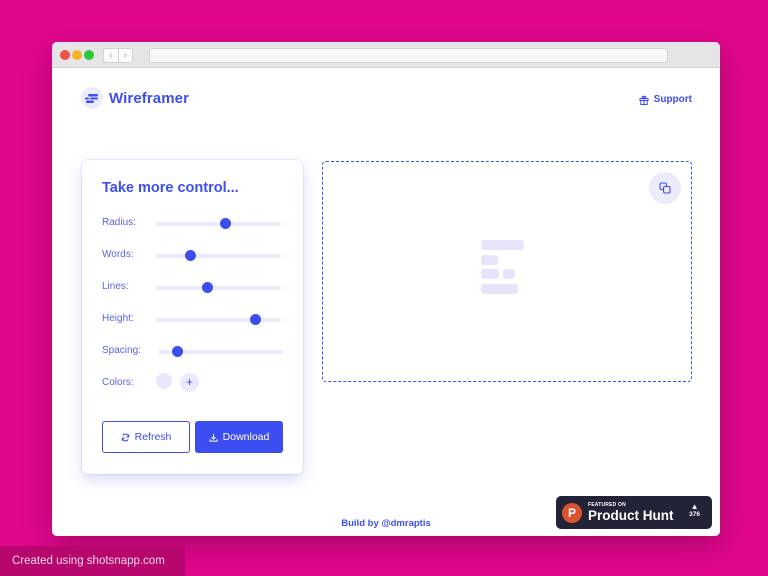 The width and height of the screenshot is (768, 576). I want to click on download-button: Download, so click(239, 437).